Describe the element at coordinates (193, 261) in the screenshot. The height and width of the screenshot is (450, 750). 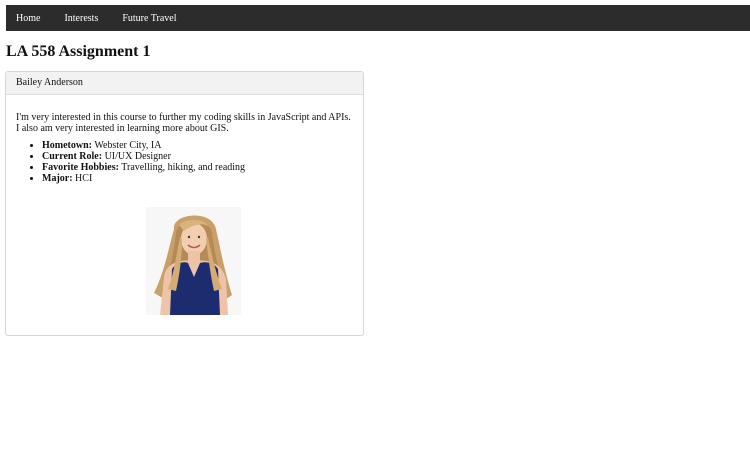
I see `profile-photo` at that location.